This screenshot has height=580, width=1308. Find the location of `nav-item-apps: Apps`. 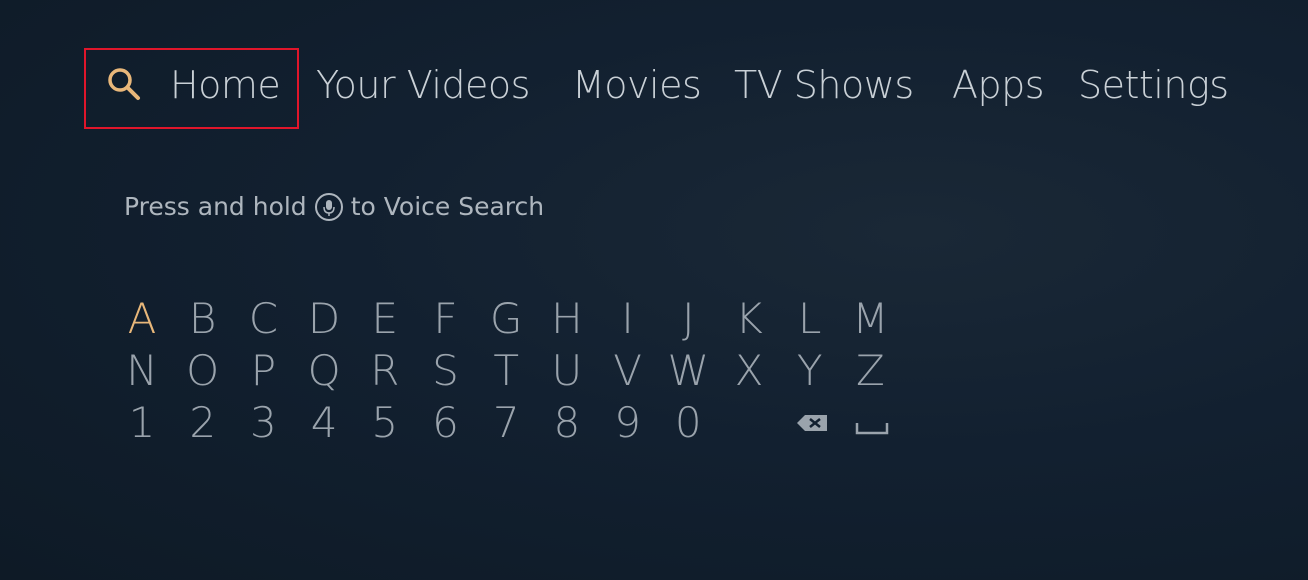

nav-item-apps: Apps is located at coordinates (998, 85).